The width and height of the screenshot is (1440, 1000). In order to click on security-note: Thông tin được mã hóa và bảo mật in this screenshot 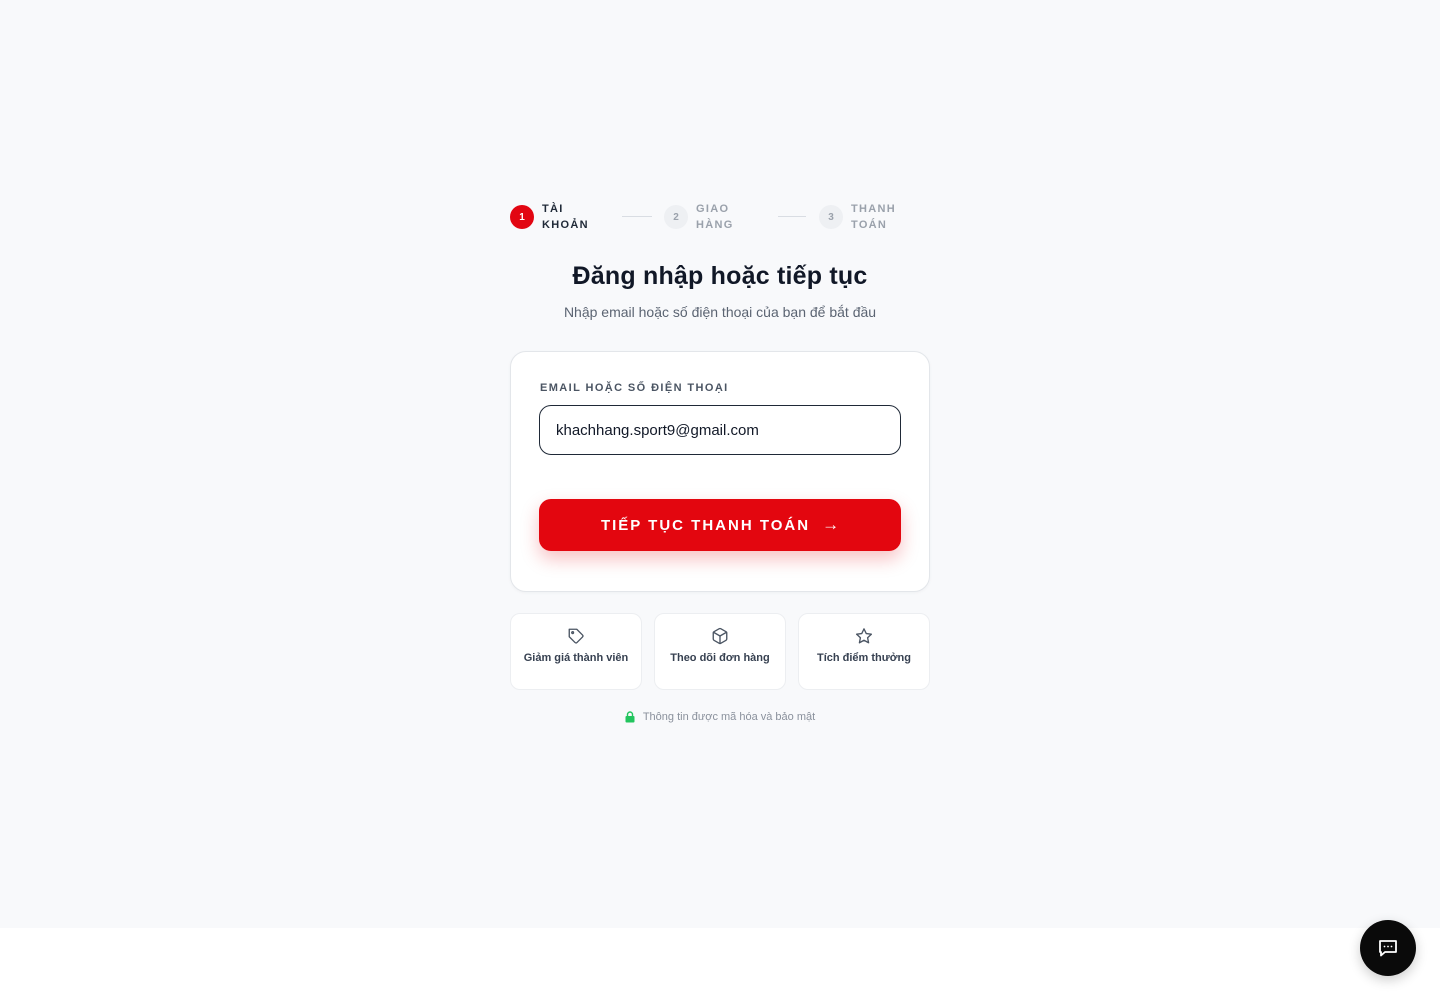, I will do `click(720, 717)`.